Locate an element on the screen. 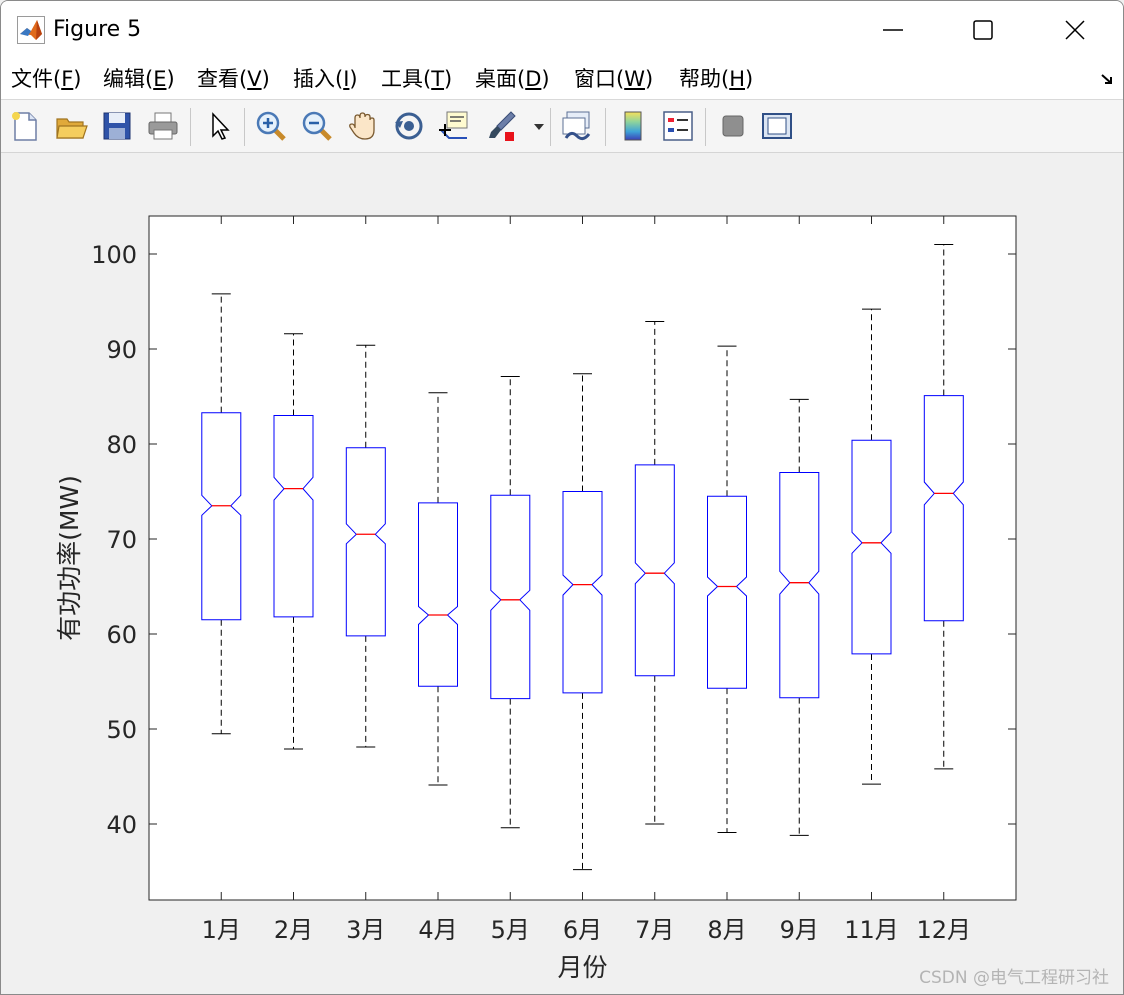 The width and height of the screenshot is (1124, 995). colorbar-icon is located at coordinates (633, 126).